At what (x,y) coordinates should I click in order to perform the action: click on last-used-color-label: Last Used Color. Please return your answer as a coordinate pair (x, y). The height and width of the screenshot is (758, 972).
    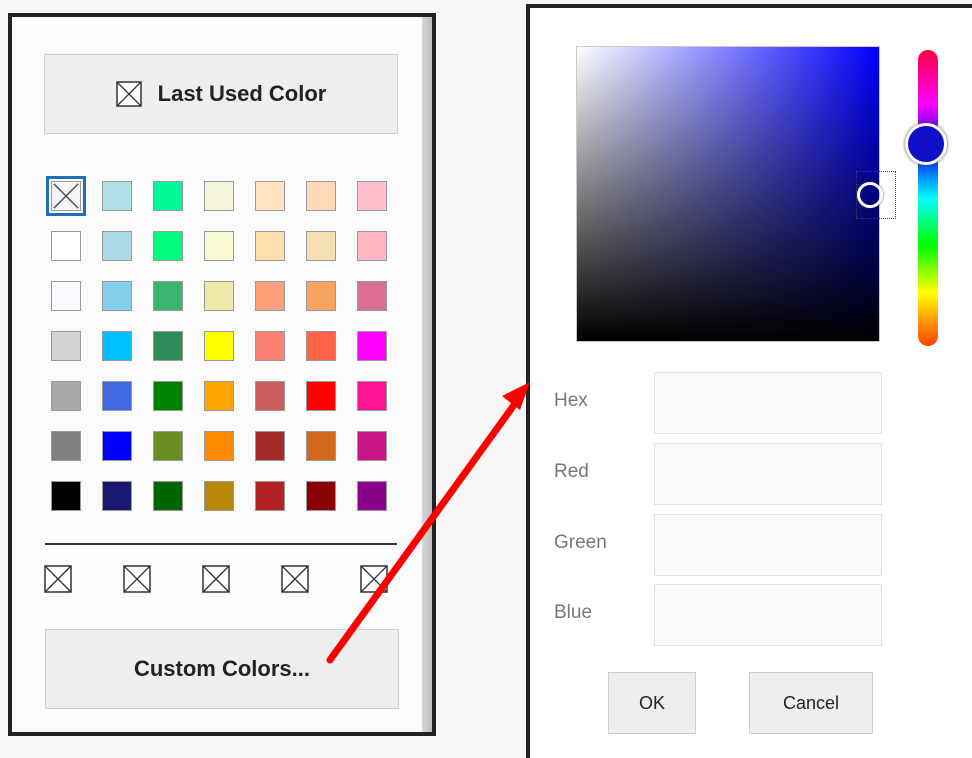
    Looking at the image, I should click on (242, 93).